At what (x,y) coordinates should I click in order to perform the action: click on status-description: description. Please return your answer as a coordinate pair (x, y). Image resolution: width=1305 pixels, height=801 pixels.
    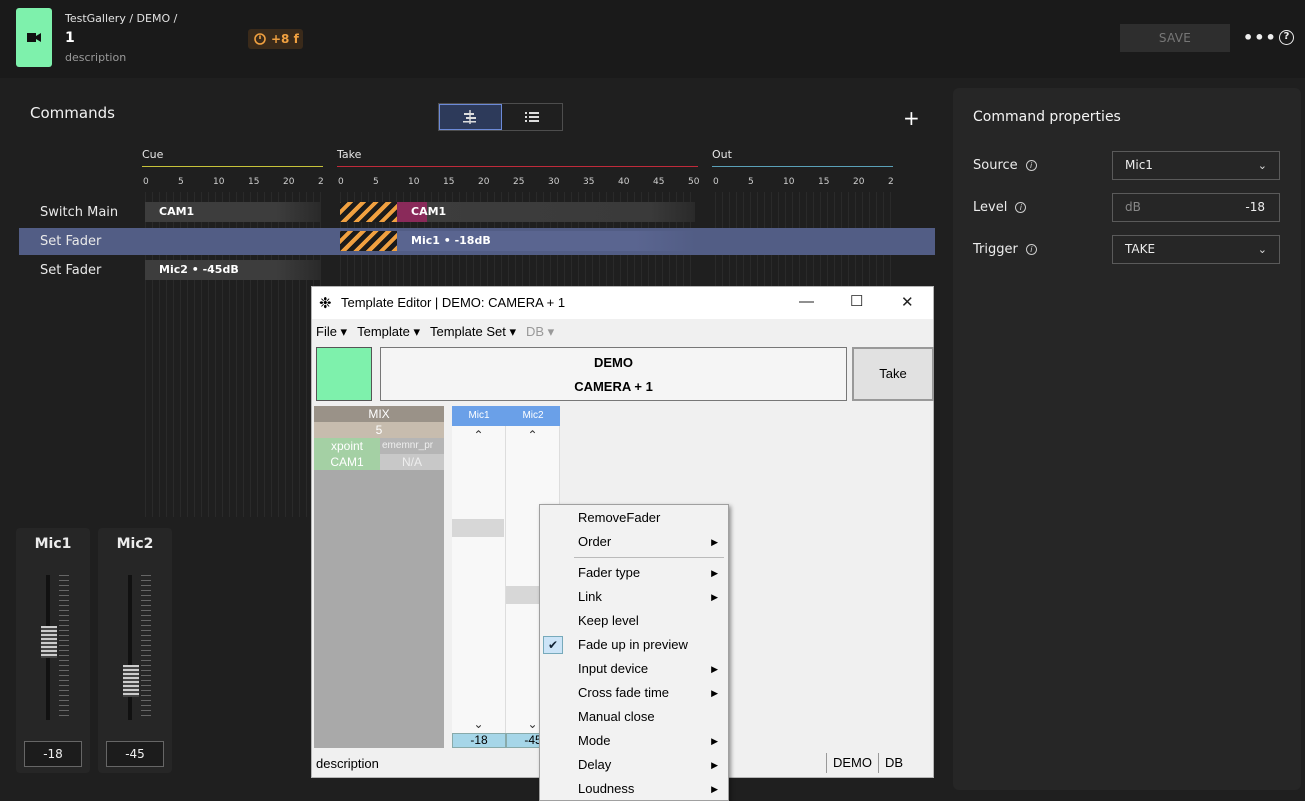
    Looking at the image, I should click on (347, 763).